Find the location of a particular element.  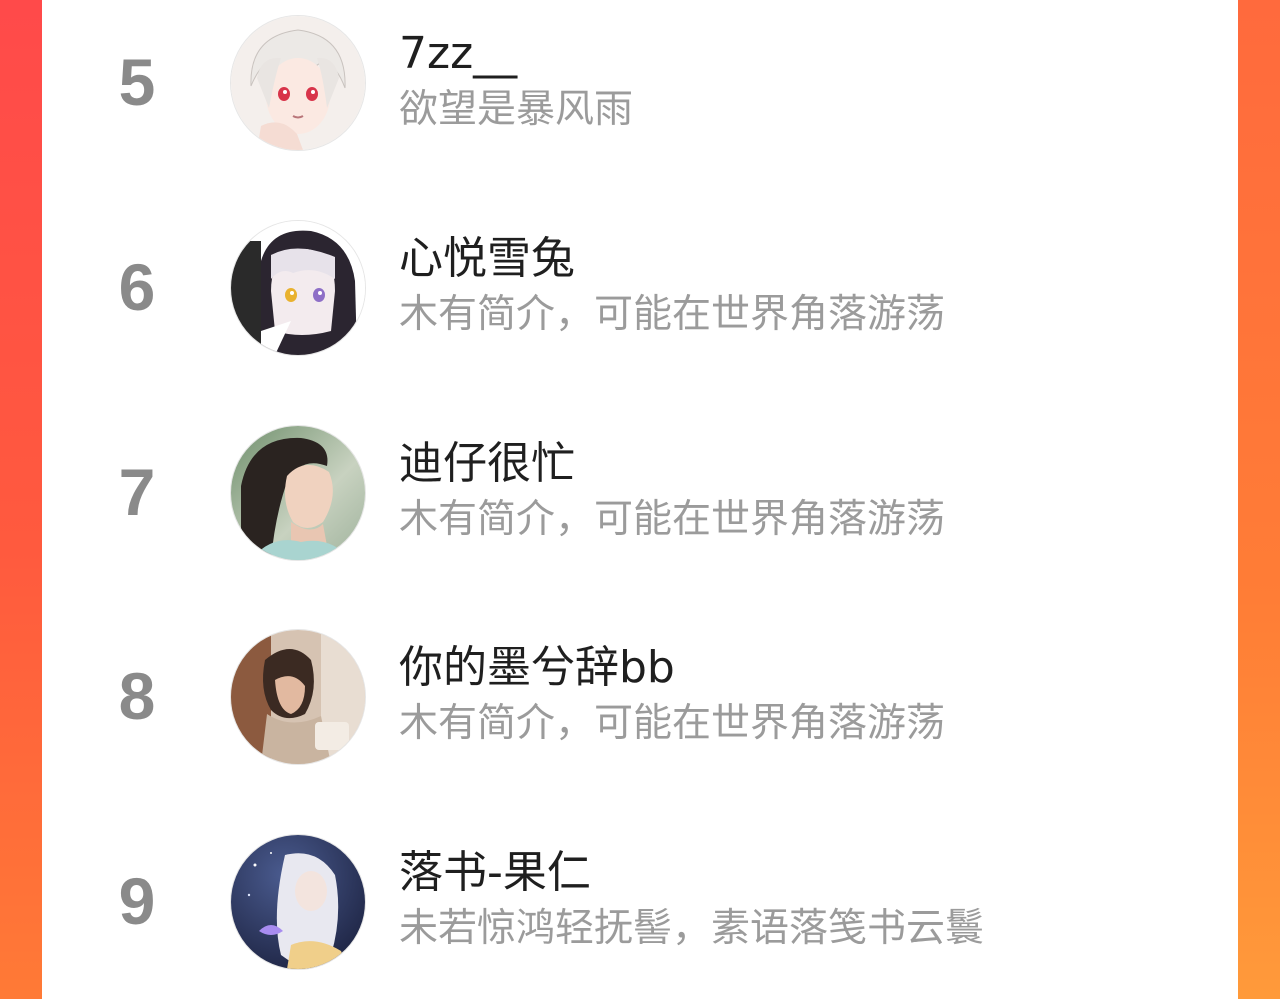

rank-number: 9 is located at coordinates (137, 901).